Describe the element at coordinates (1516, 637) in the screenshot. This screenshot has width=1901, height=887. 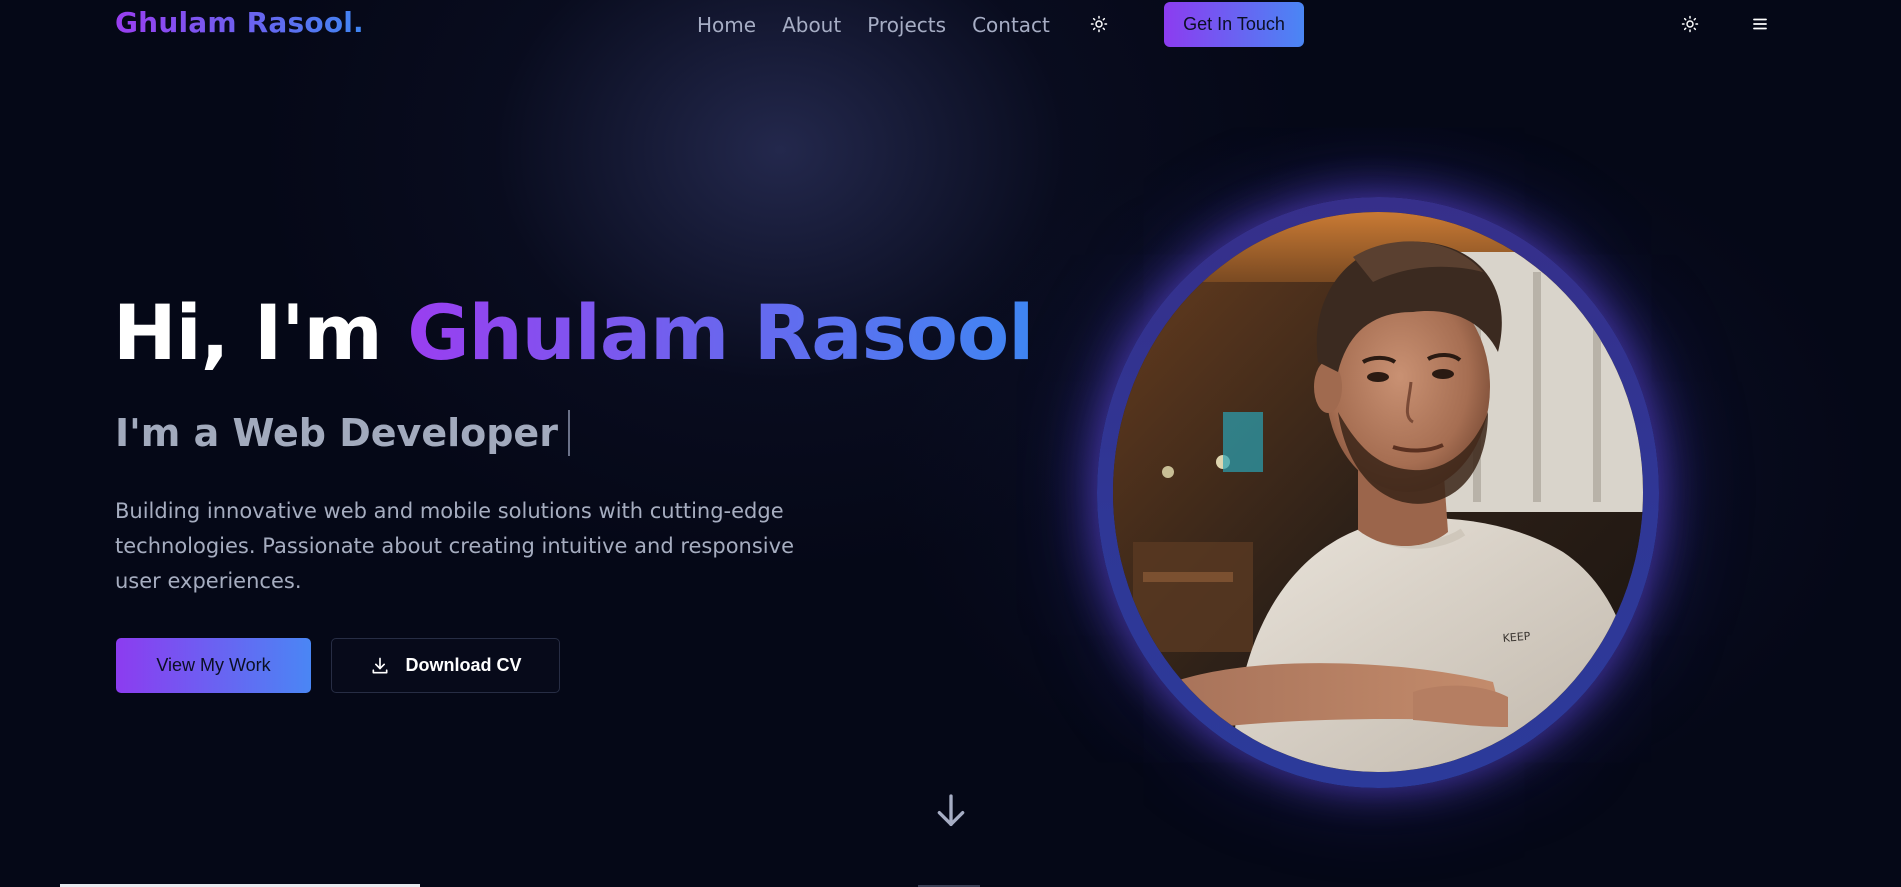
I see `shirt-print: KEEP` at that location.